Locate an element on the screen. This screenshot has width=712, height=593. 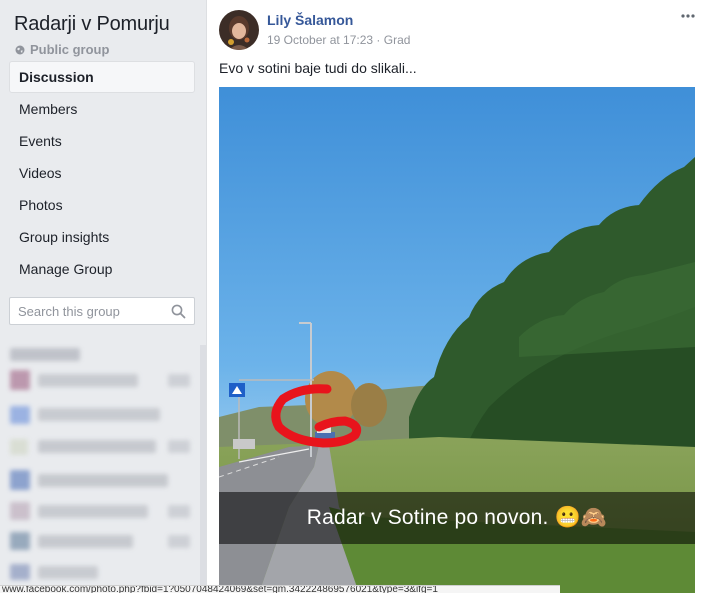
globe-icon is located at coordinates (20, 49).